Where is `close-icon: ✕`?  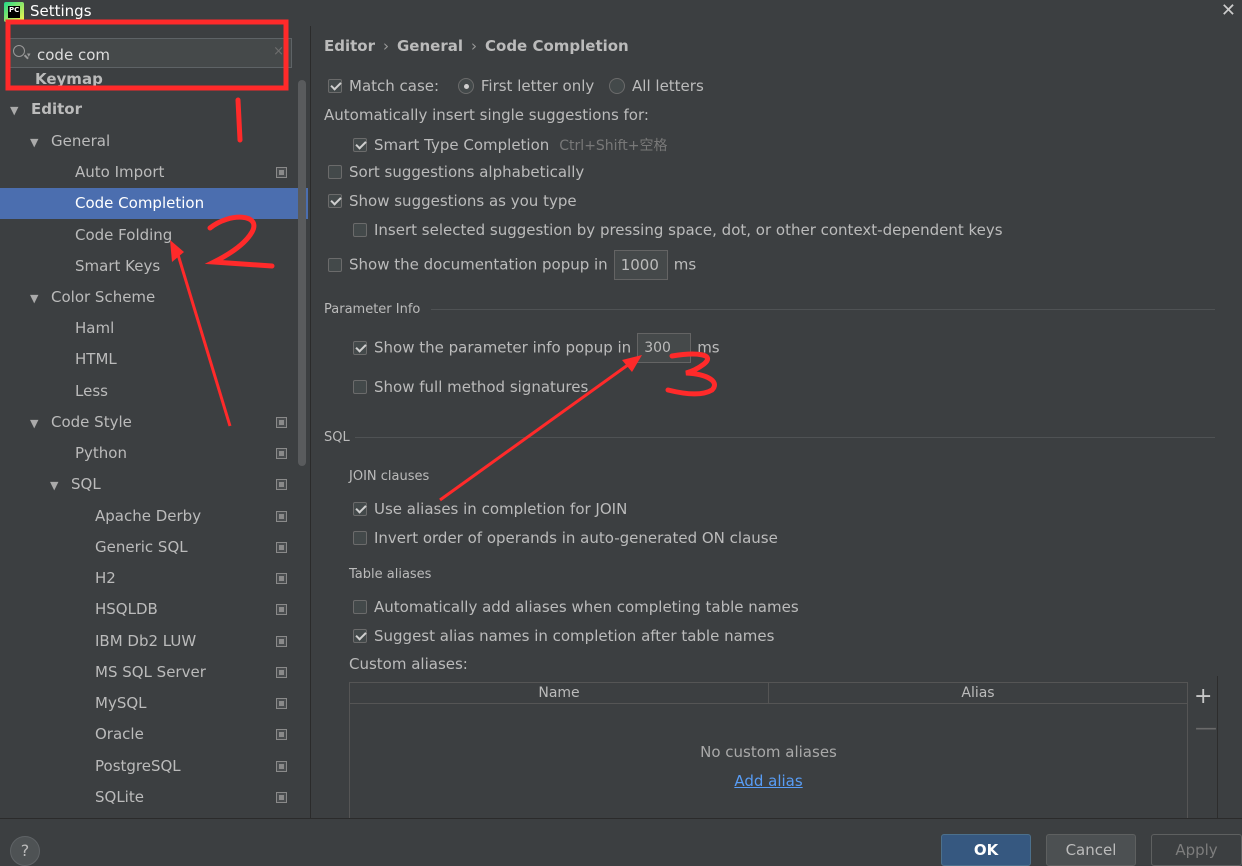
close-icon: ✕ is located at coordinates (1228, 10).